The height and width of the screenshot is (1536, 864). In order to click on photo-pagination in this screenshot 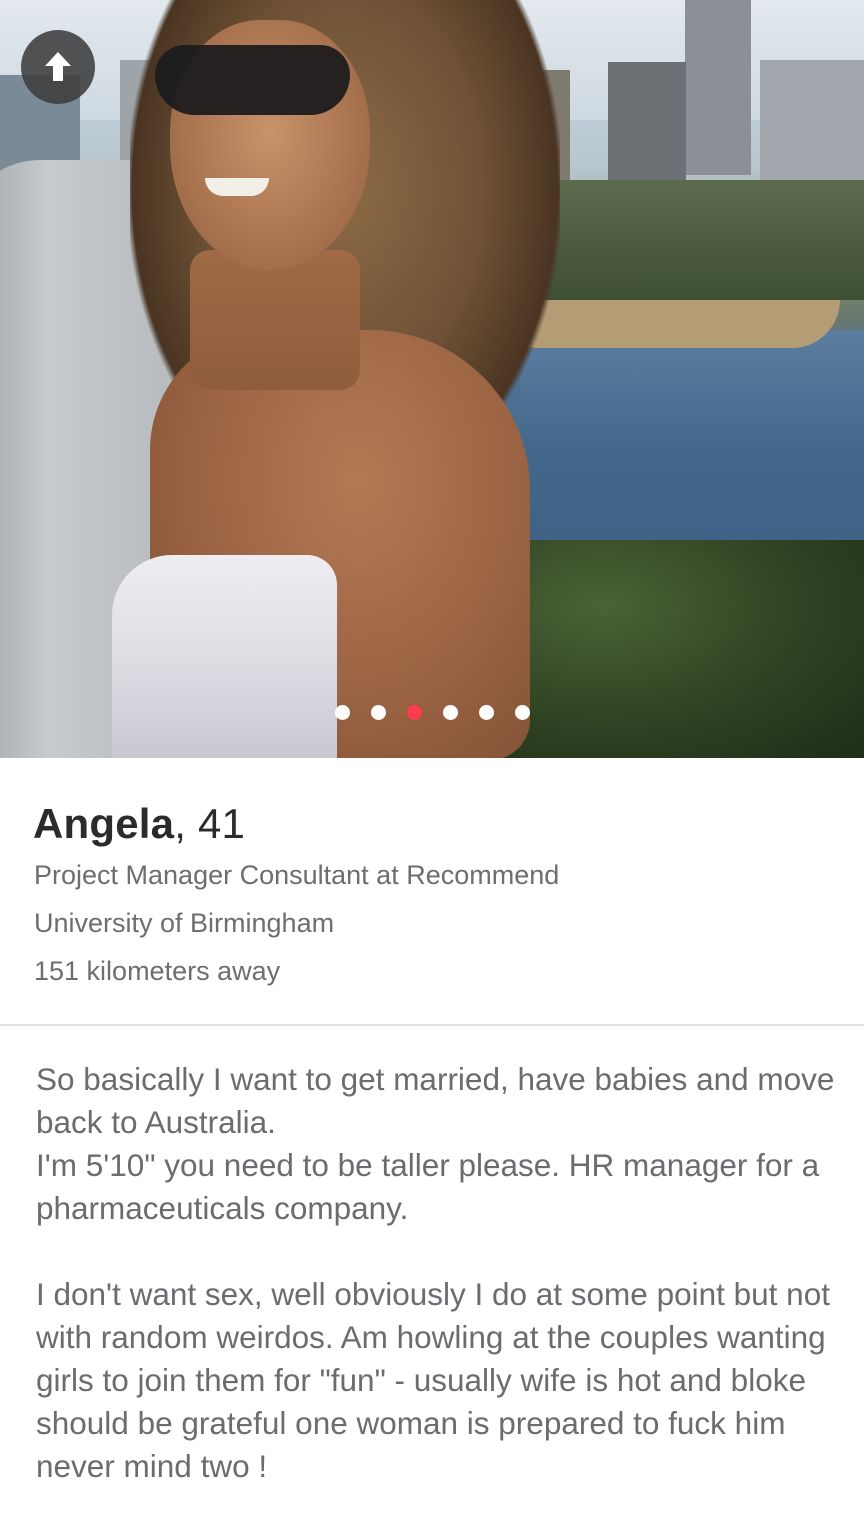, I will do `click(432, 713)`.